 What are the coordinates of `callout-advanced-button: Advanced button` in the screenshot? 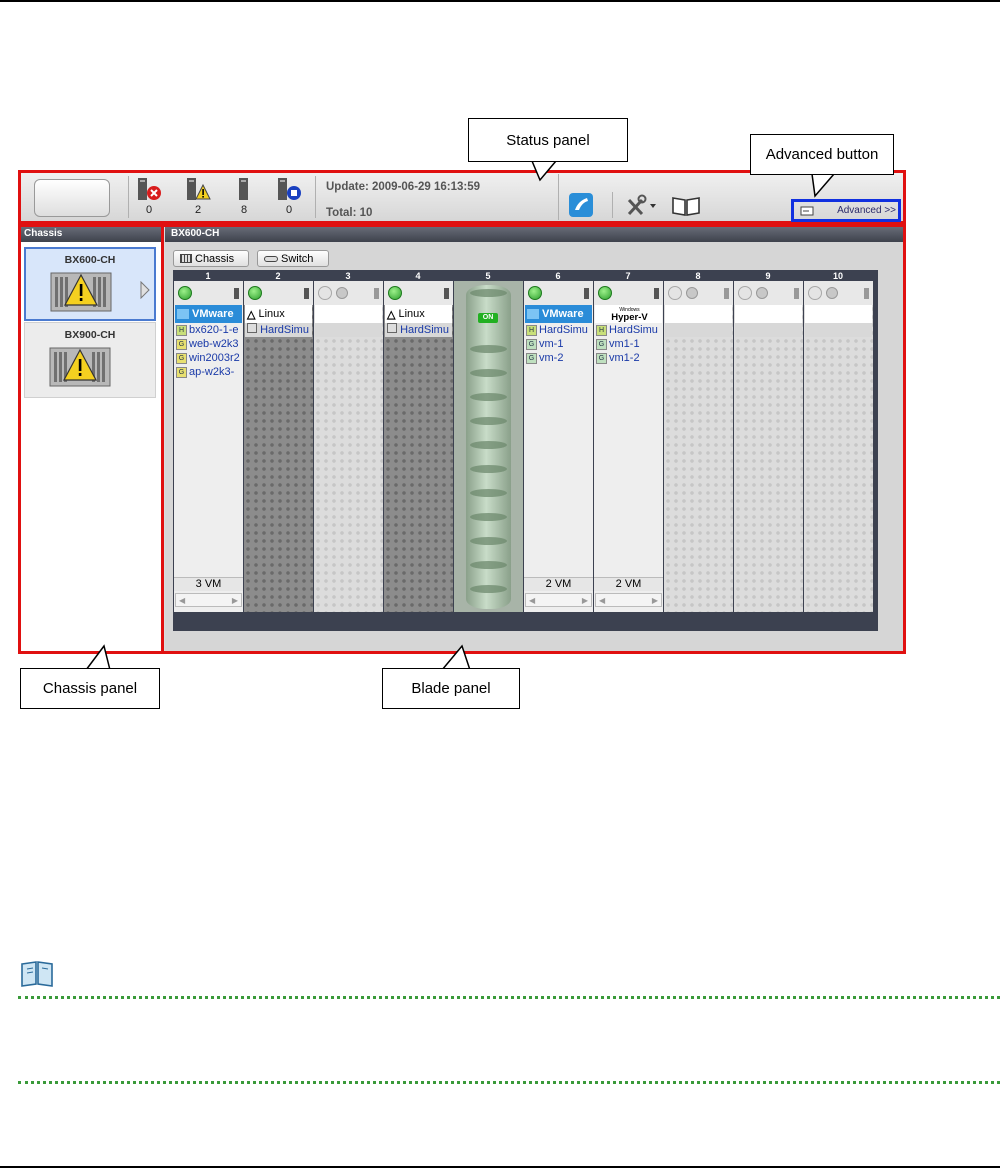 It's located at (822, 154).